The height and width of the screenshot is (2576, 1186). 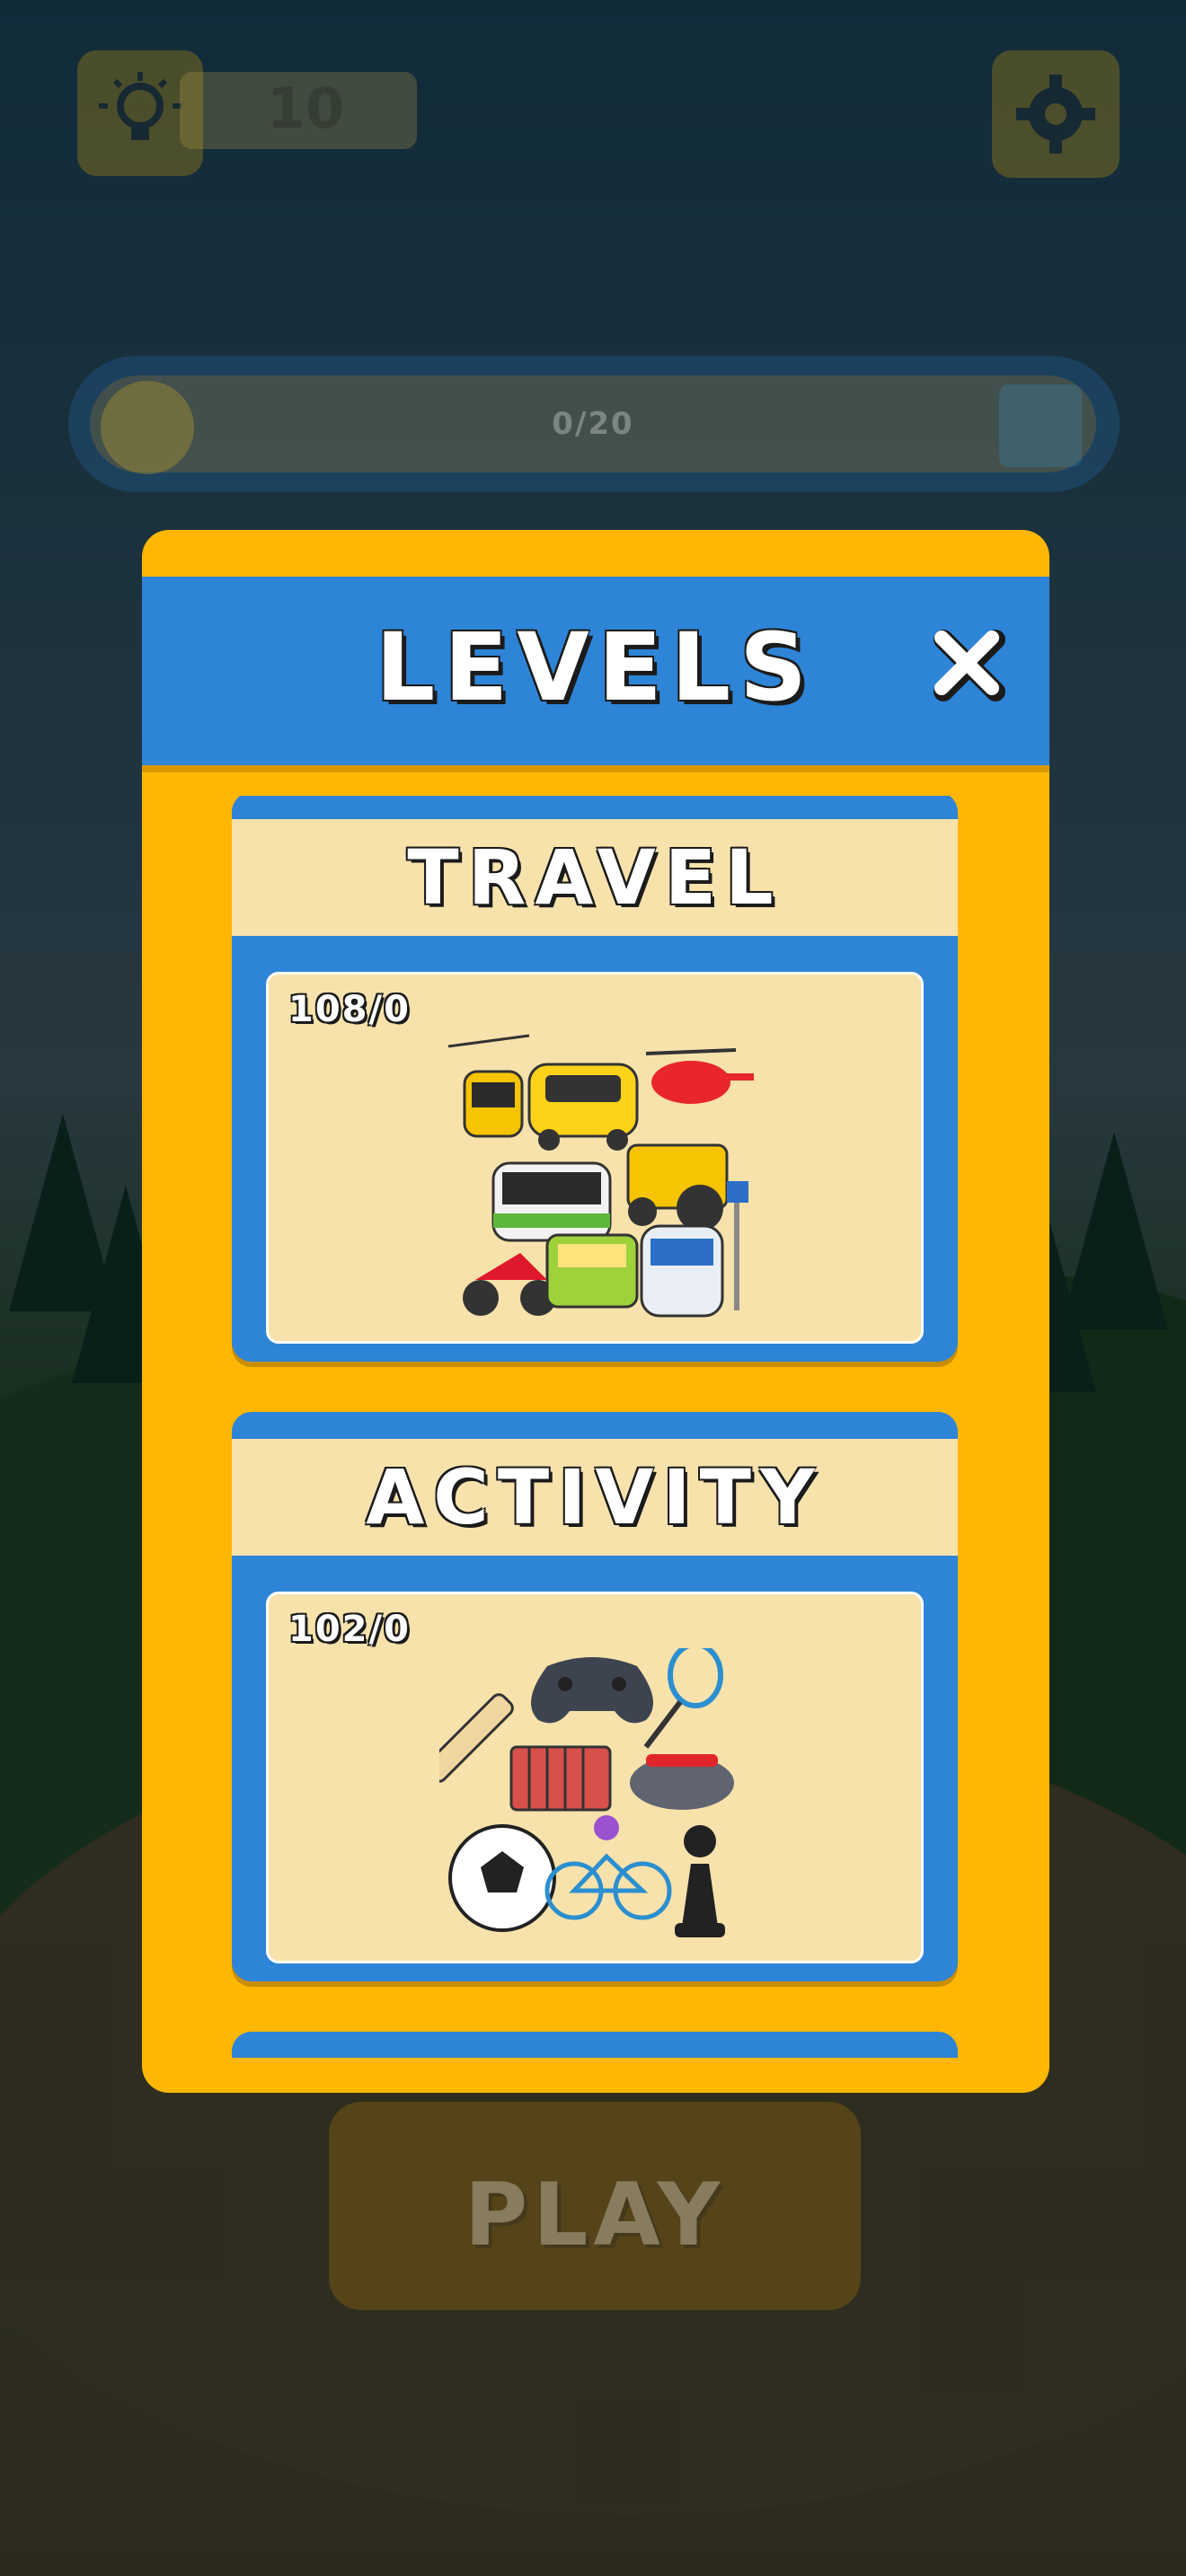 I want to click on category-preview: 102/0, so click(x=595, y=1777).